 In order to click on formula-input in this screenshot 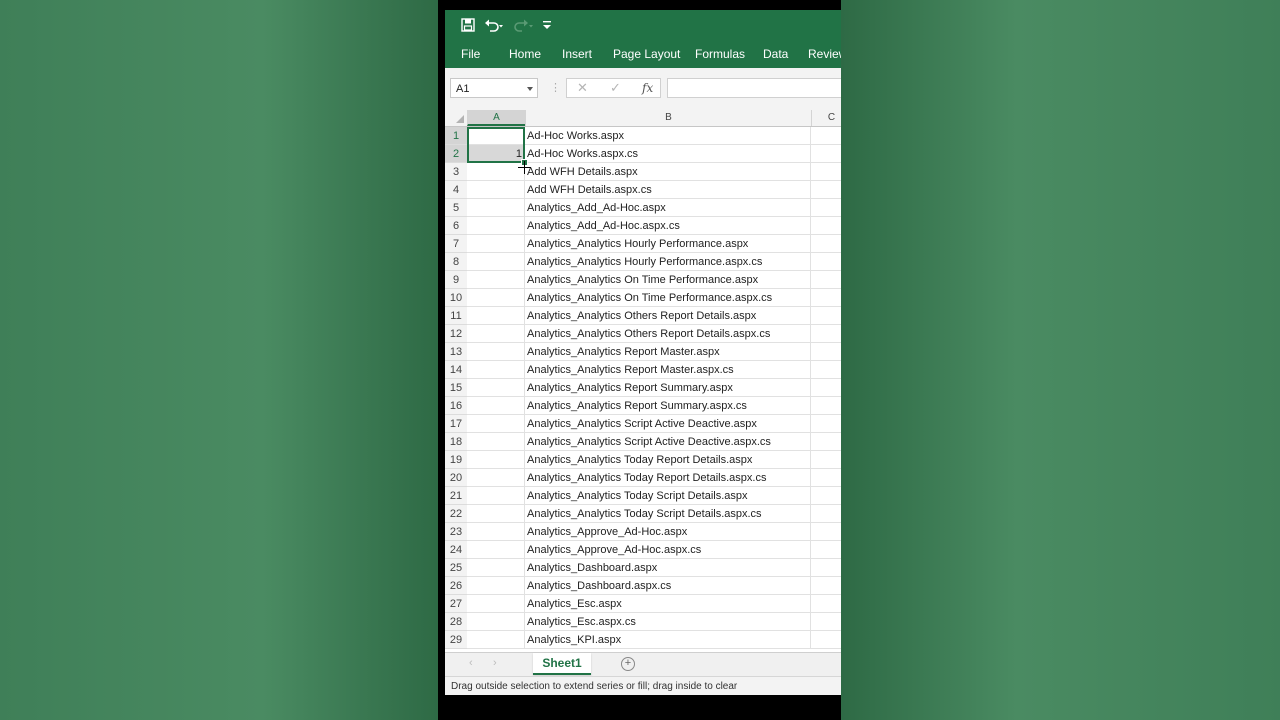, I will do `click(754, 88)`.